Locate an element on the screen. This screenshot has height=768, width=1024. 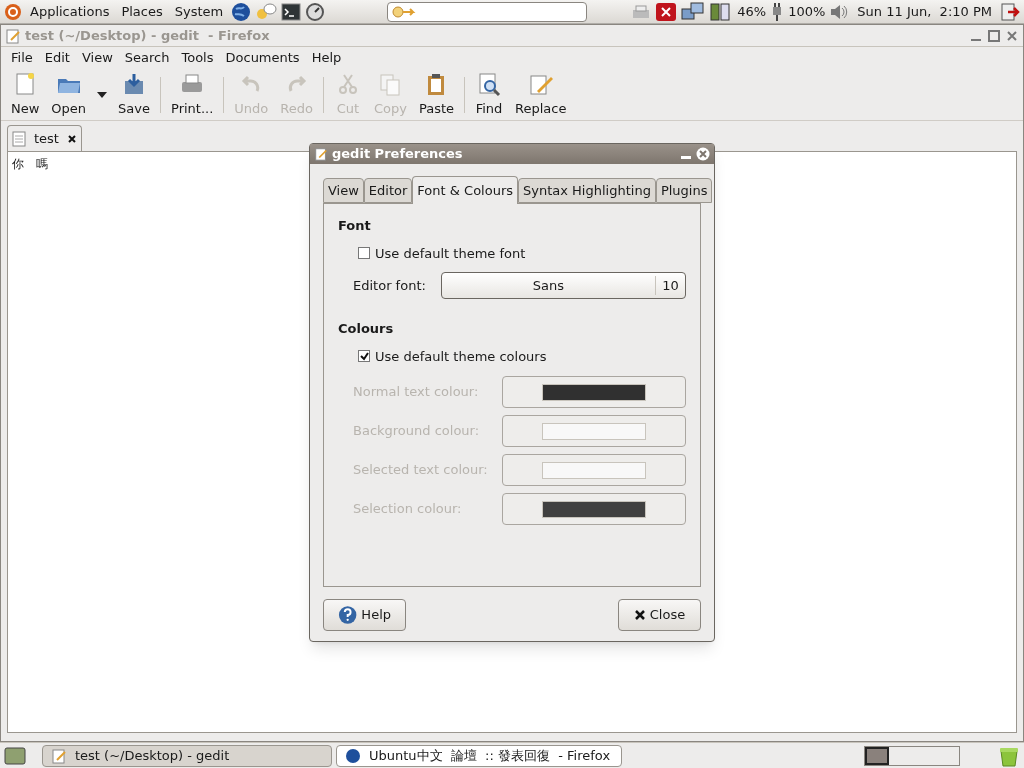
theme-colours-checkbox: Use default theme colours is located at coordinates (522, 356).